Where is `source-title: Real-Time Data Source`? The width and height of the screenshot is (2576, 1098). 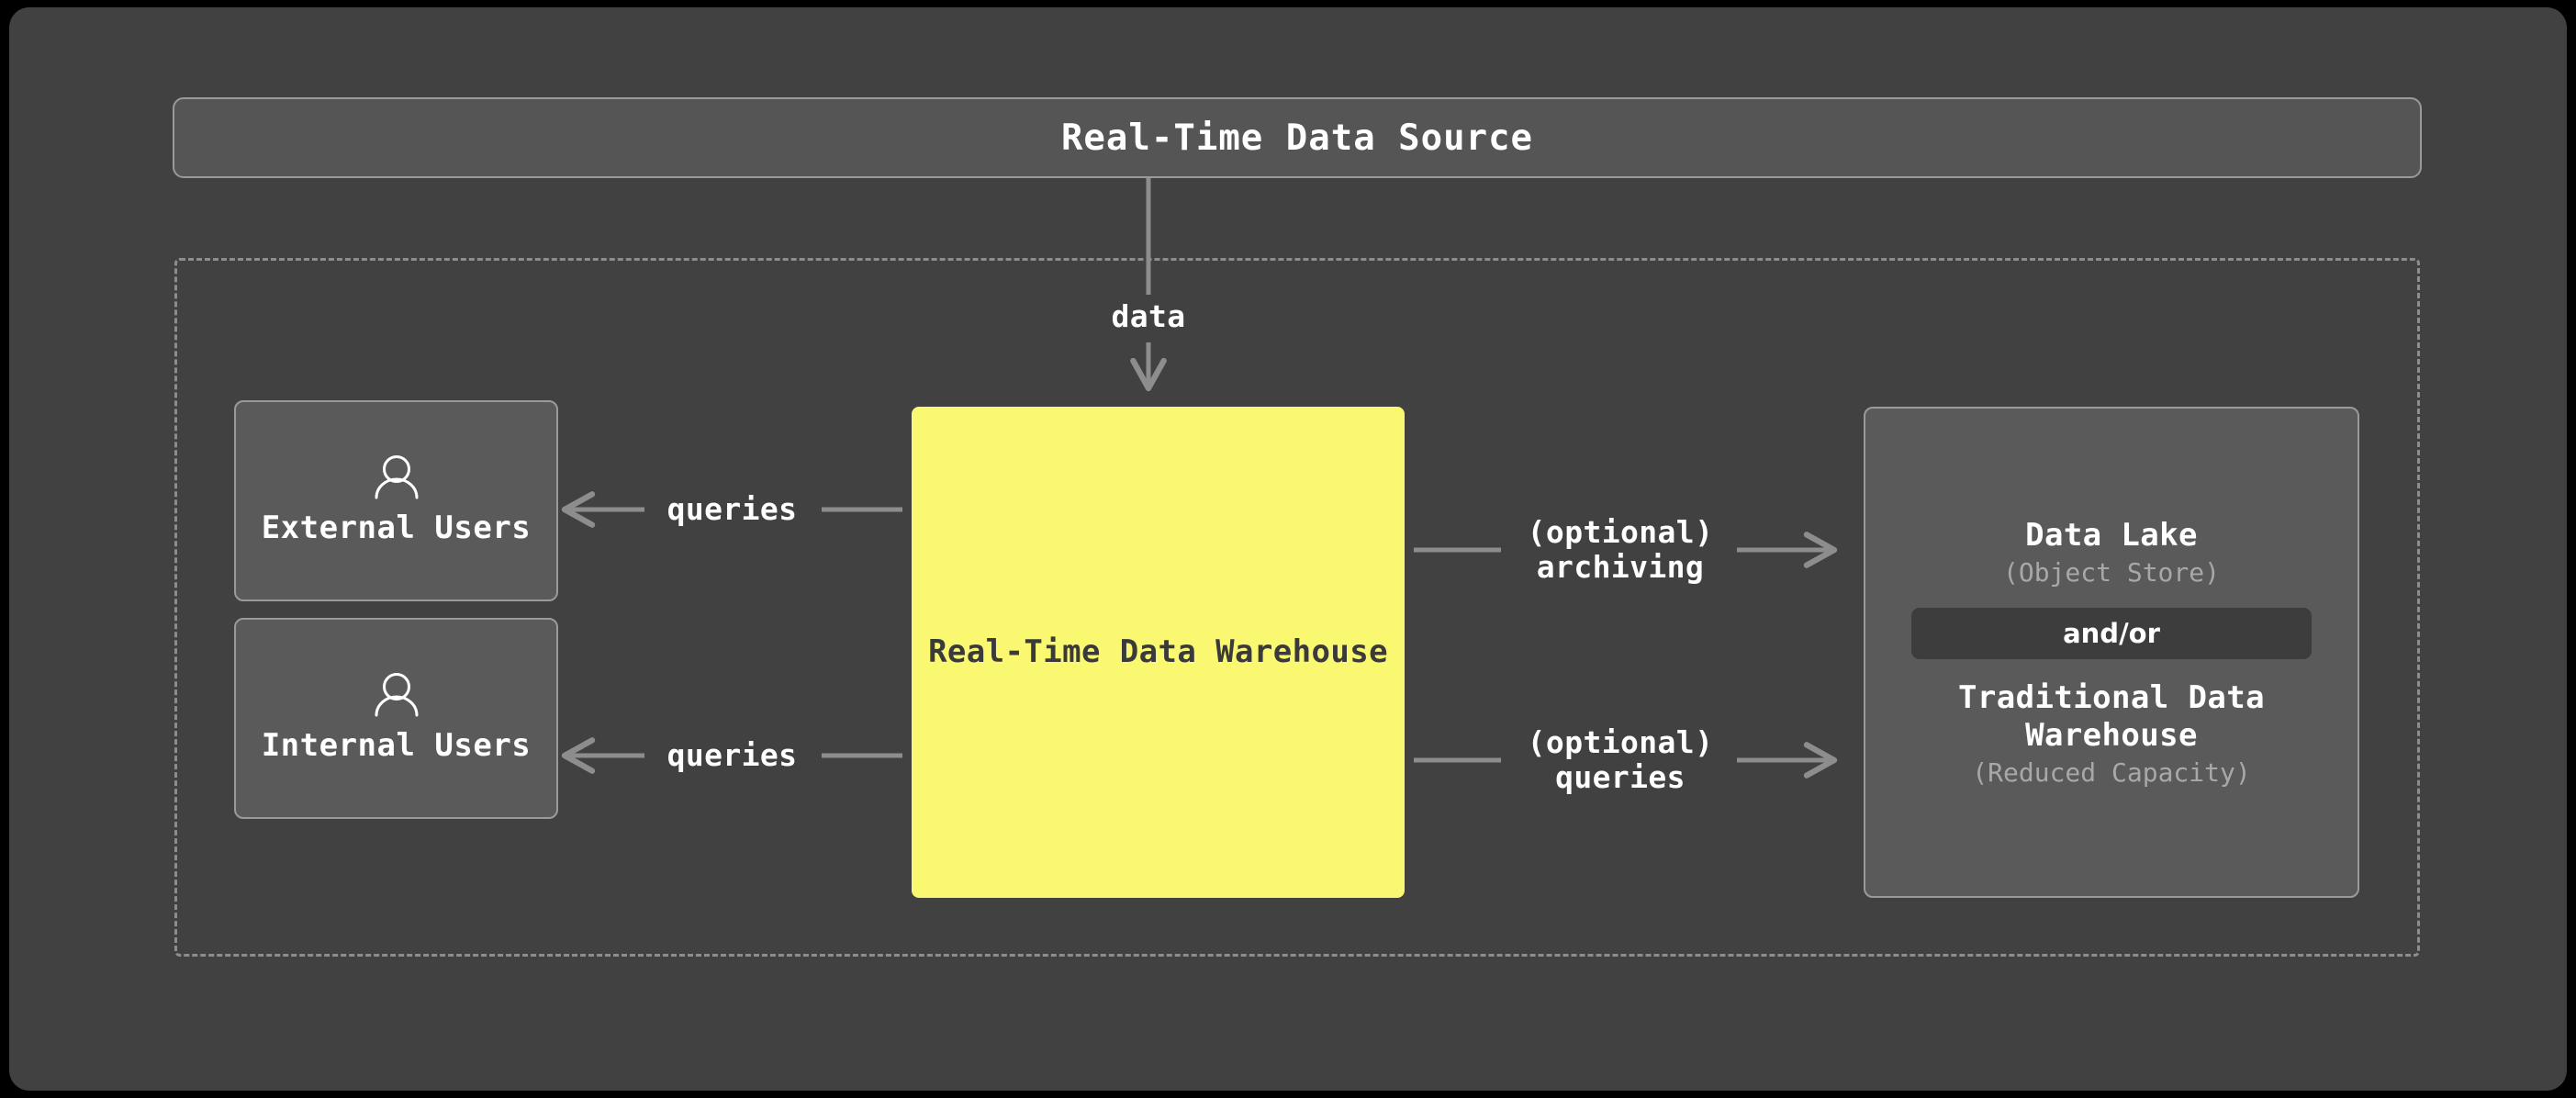
source-title: Real-Time Data Source is located at coordinates (1297, 138).